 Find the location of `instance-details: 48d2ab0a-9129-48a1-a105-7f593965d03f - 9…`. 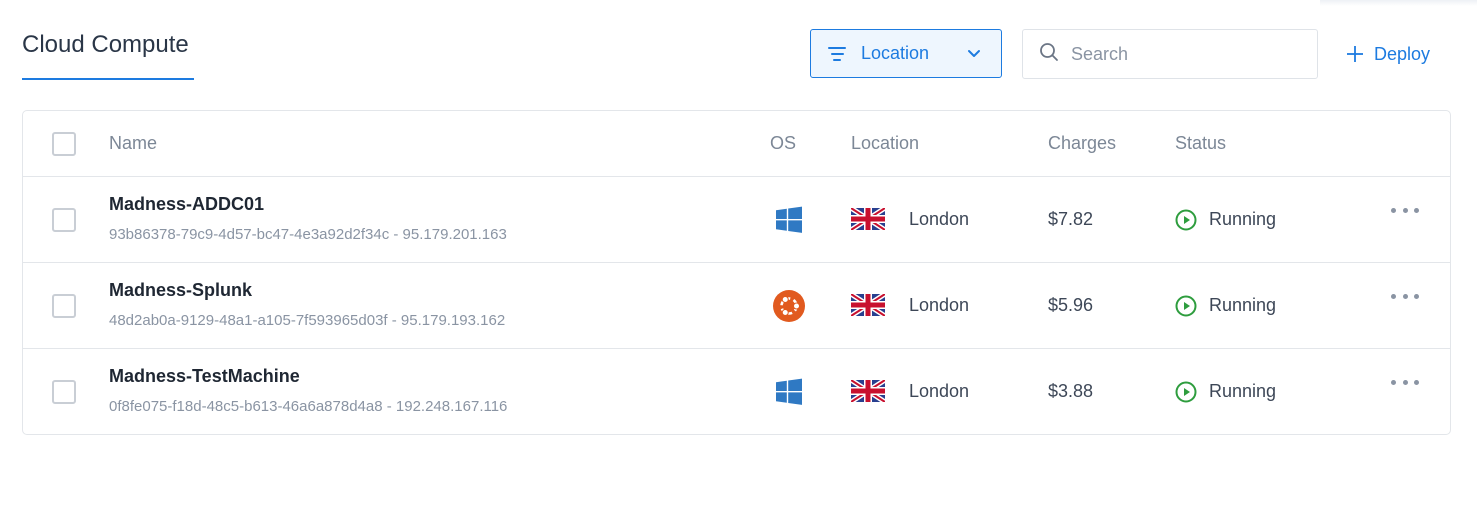

instance-details: 48d2ab0a-9129-48a1-a105-7f593965d03f - 9… is located at coordinates (307, 320).